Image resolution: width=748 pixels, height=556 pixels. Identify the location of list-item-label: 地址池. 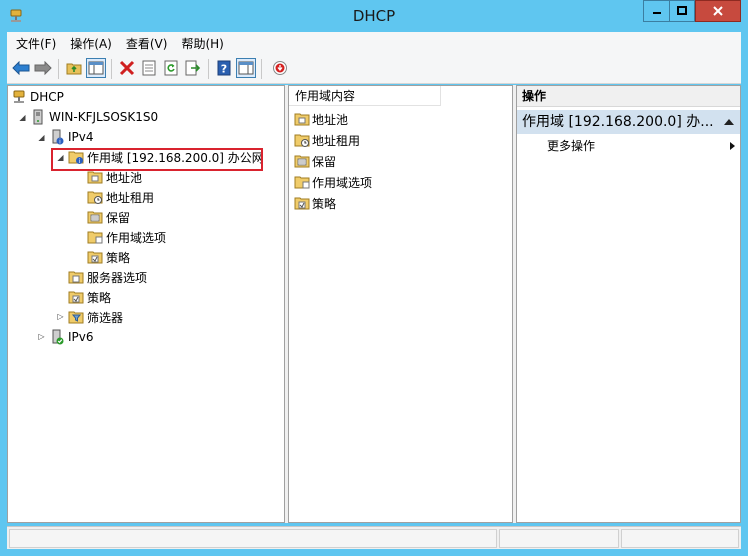
(330, 119).